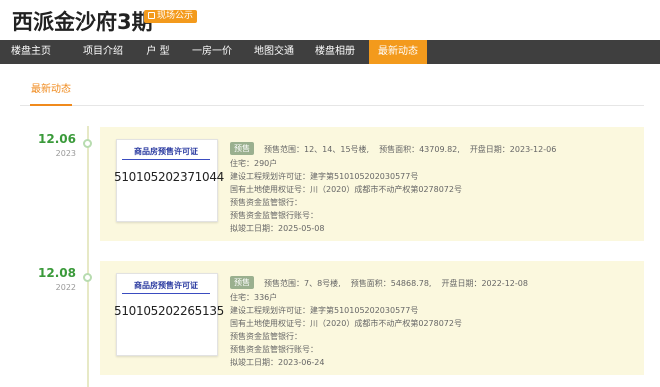 The image size is (660, 387). What do you see at coordinates (302, 283) in the screenshot?
I see `presale-range: 预售范围：7、8号楼,` at bounding box center [302, 283].